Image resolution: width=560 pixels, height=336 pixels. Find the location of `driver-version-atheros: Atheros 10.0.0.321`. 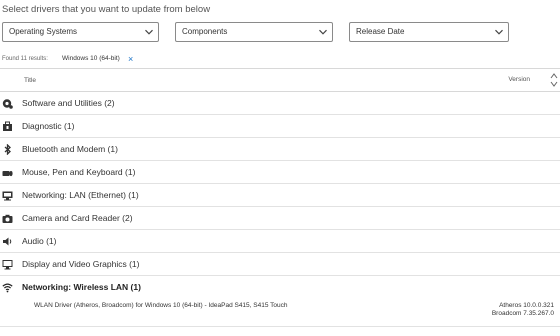

driver-version-atheros: Atheros 10.0.0.321 is located at coordinates (526, 305).